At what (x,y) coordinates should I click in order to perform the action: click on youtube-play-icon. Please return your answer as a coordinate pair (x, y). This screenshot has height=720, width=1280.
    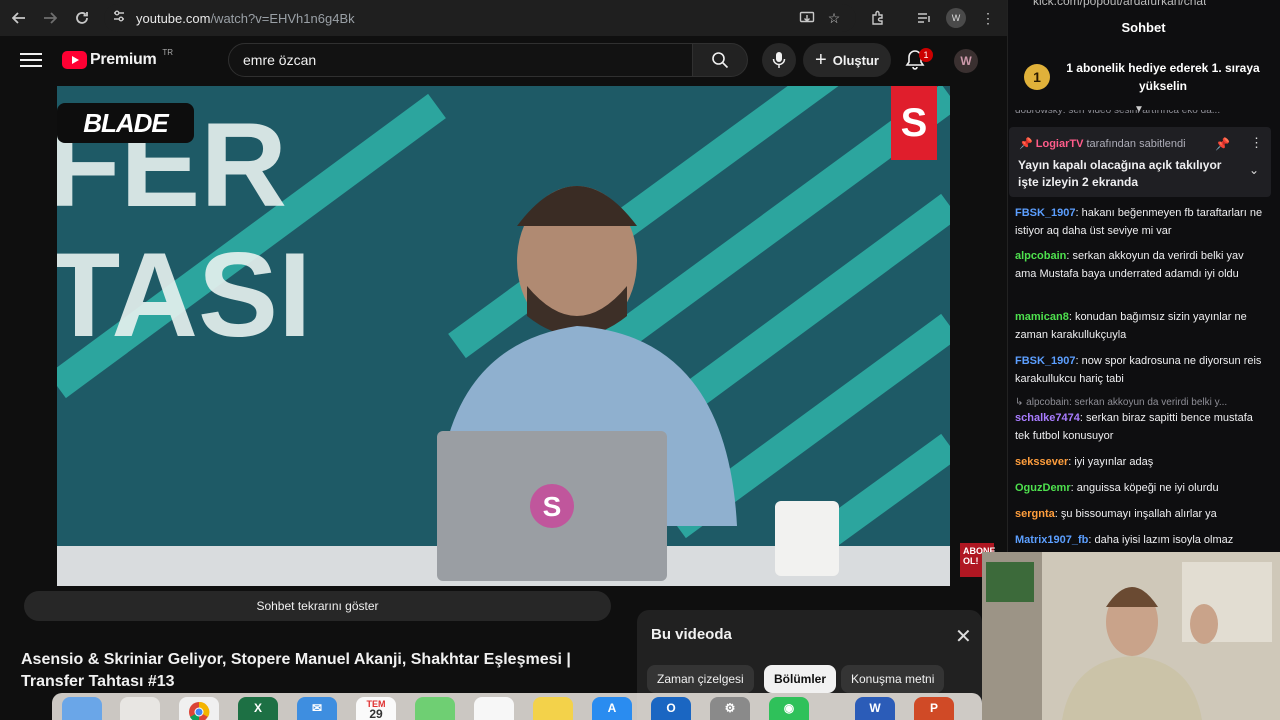
    Looking at the image, I should click on (74, 60).